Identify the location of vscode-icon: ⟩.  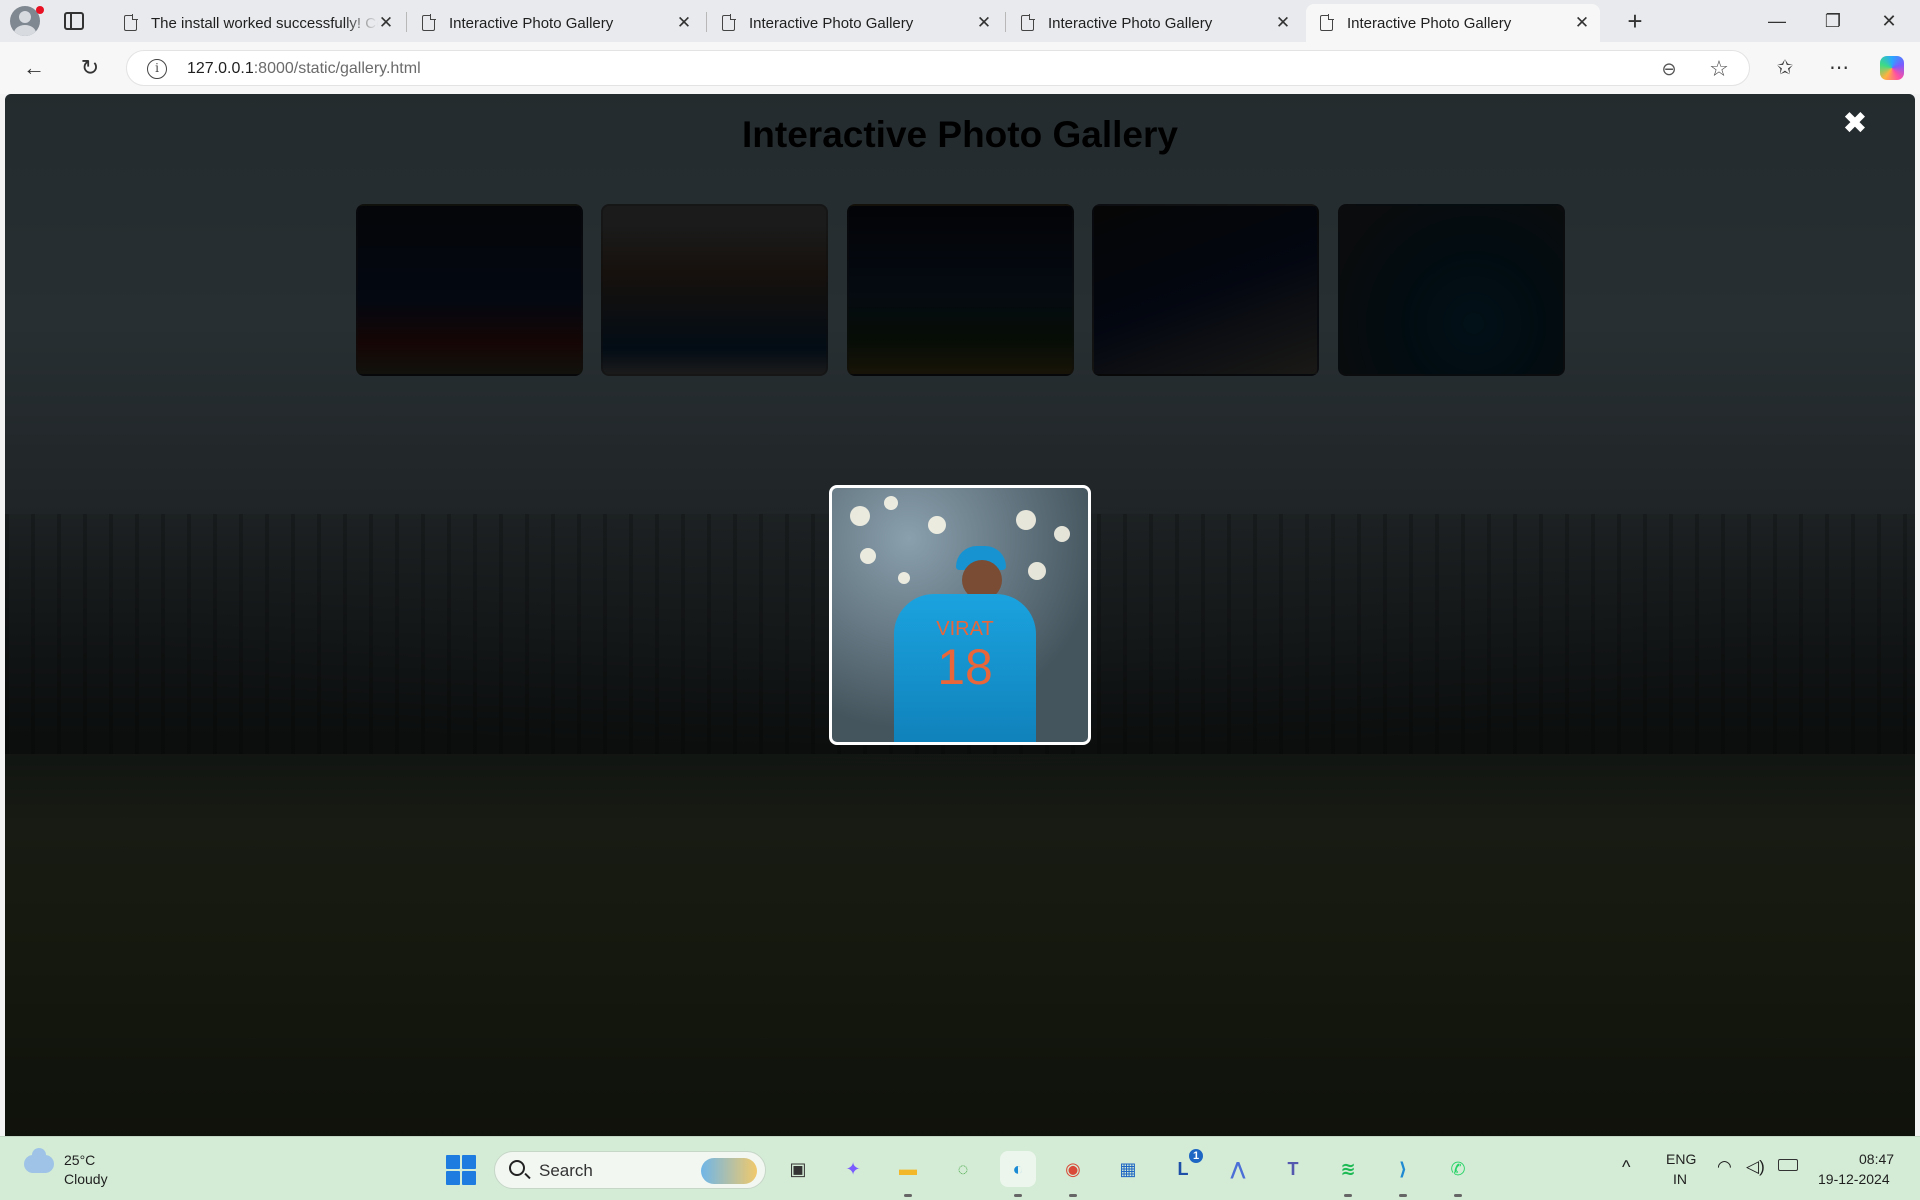
(1403, 1174).